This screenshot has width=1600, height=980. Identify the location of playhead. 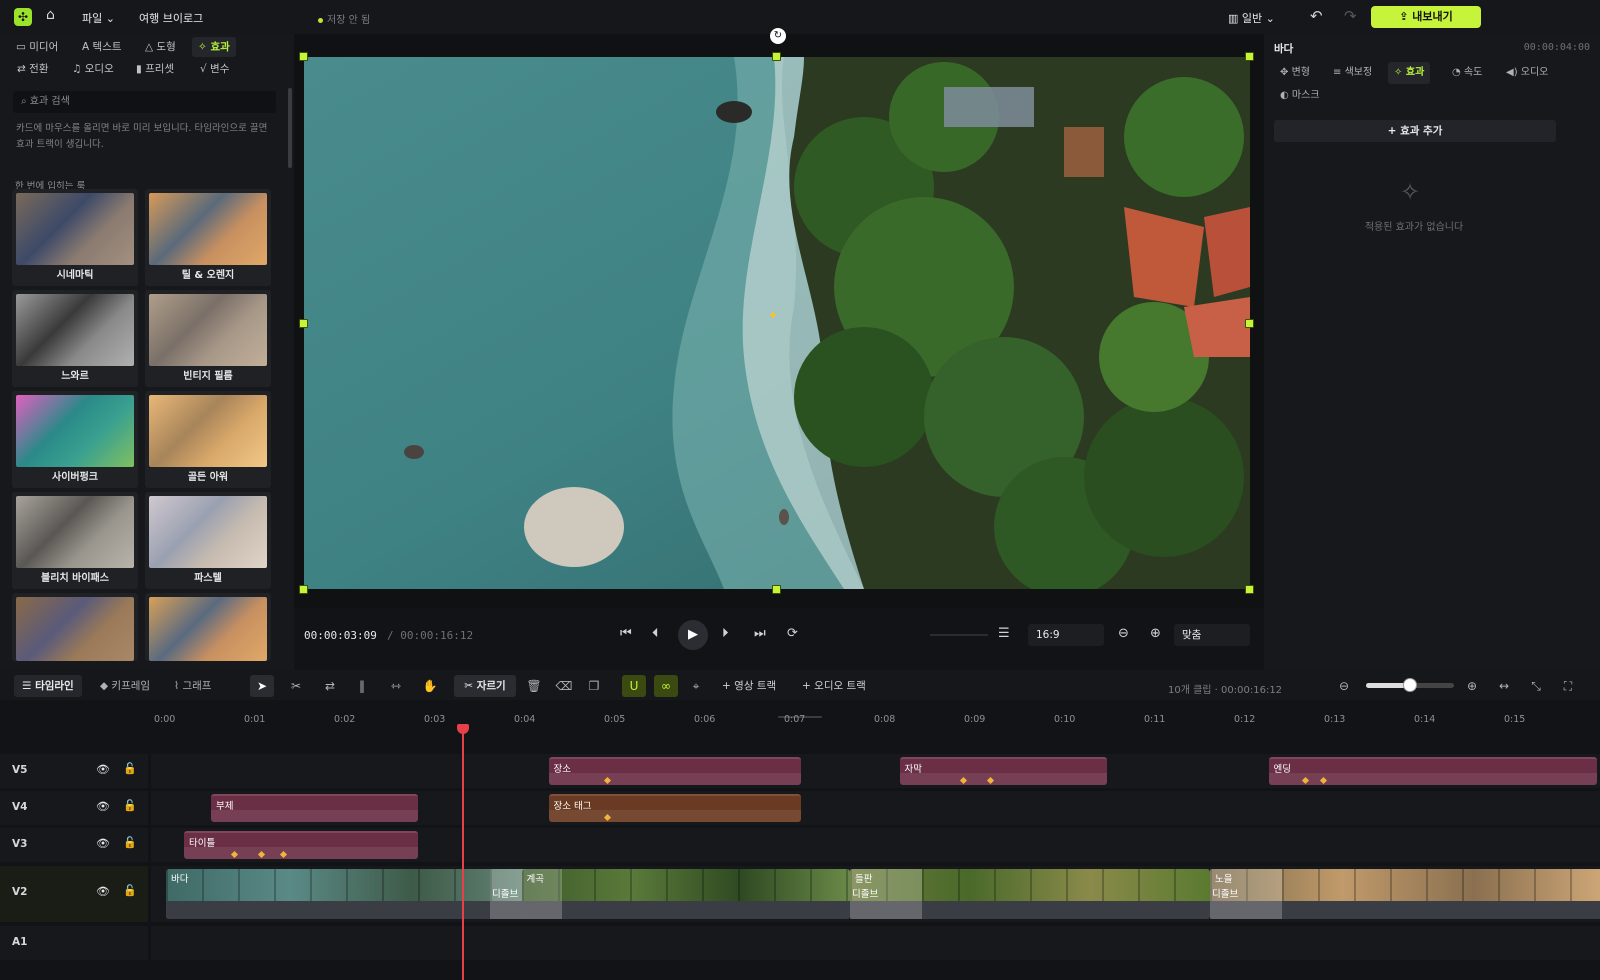
(463, 852).